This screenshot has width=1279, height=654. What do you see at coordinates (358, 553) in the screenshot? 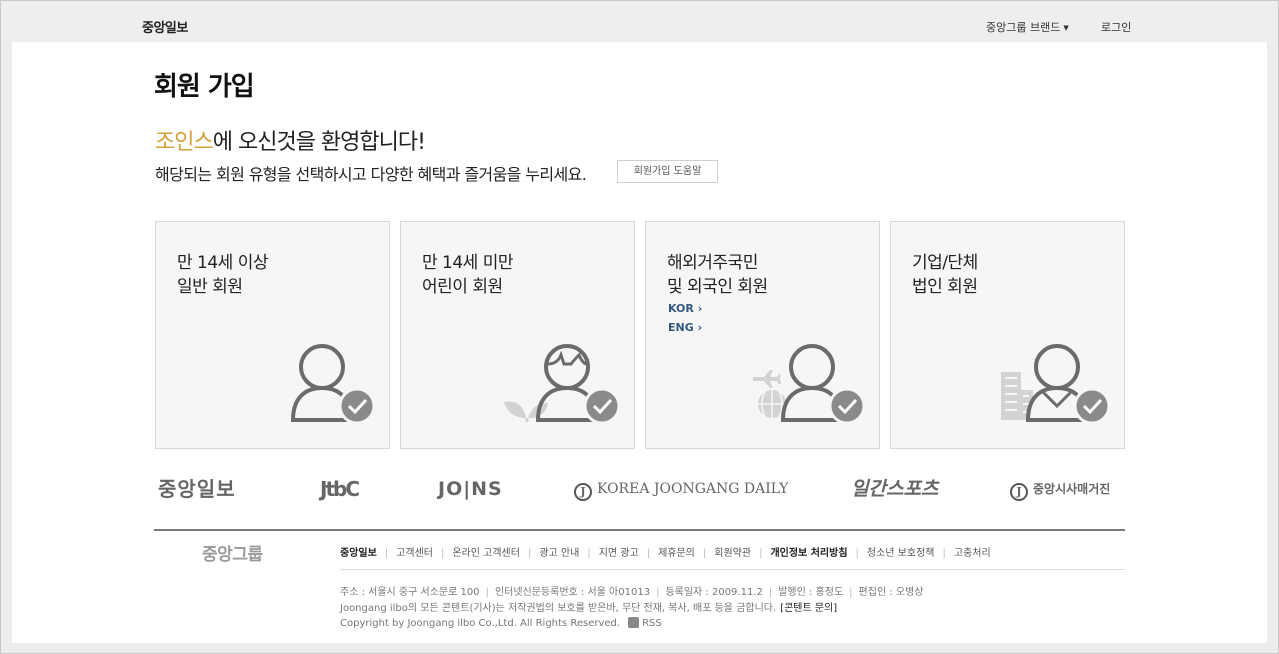
I see `footer-link: 중앙일보` at bounding box center [358, 553].